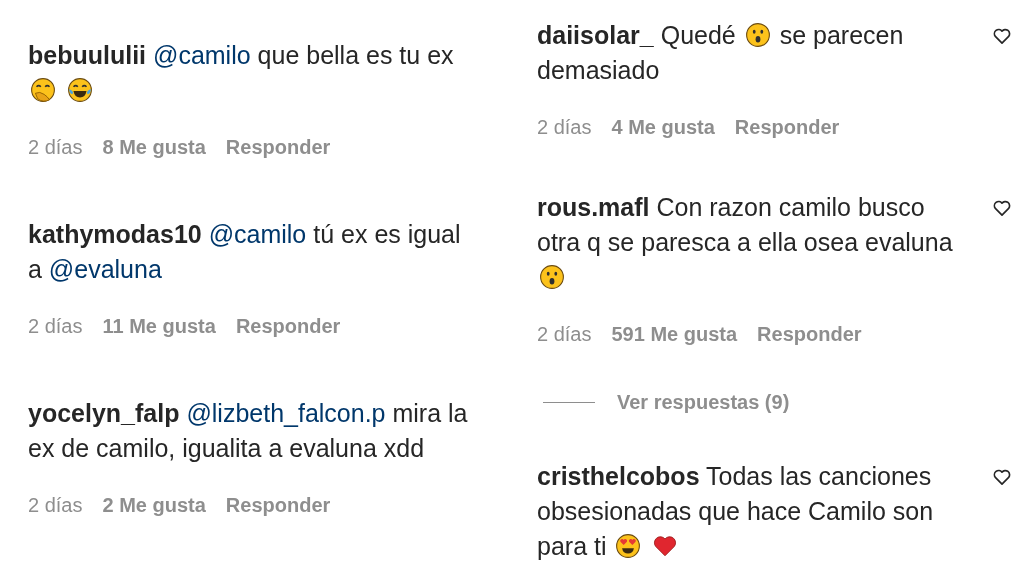  What do you see at coordinates (618, 476) in the screenshot?
I see `username-link: cristhelcobos` at bounding box center [618, 476].